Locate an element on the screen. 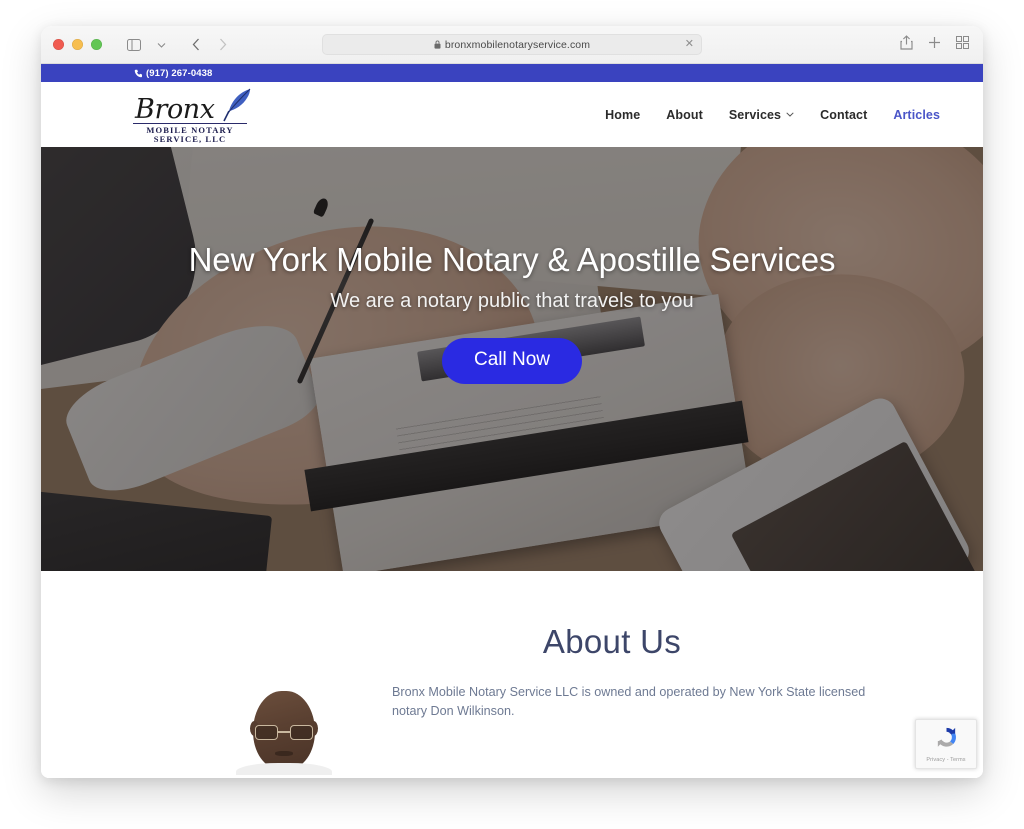  nav-label-contact: Contact is located at coordinates (844, 114).